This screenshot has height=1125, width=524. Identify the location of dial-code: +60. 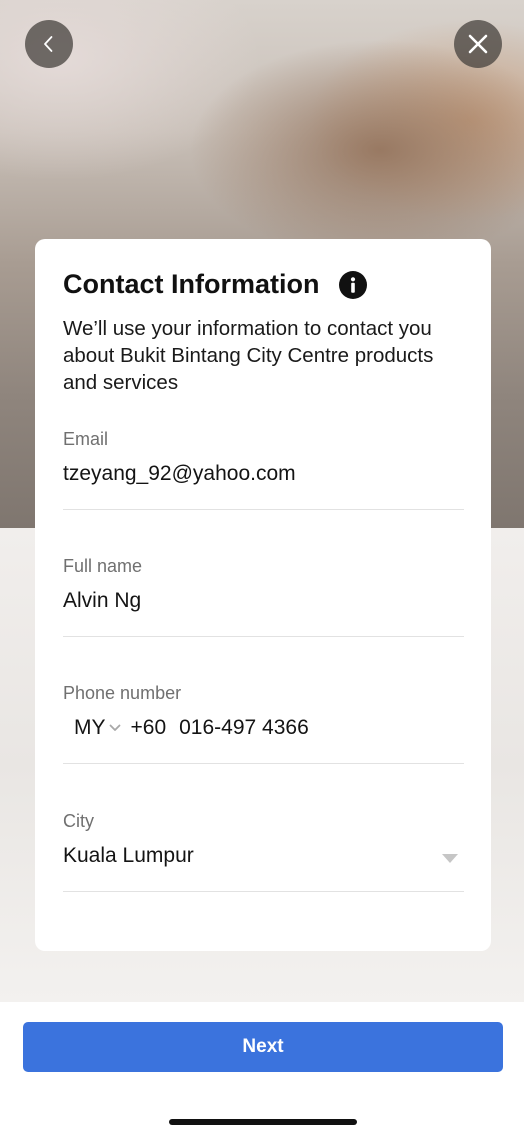
(148, 727).